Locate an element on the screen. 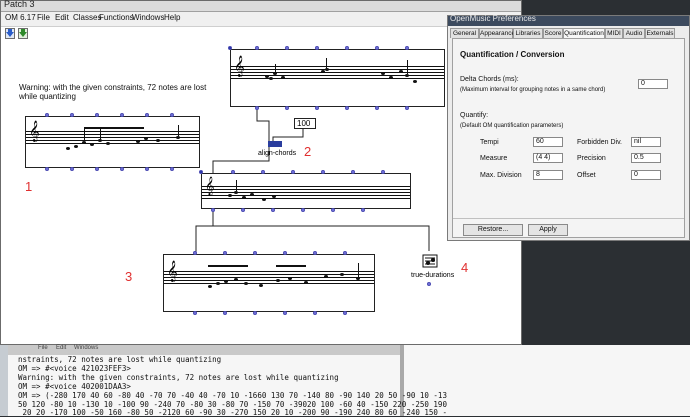 The width and height of the screenshot is (690, 417). tab-score: Score is located at coordinates (553, 33).